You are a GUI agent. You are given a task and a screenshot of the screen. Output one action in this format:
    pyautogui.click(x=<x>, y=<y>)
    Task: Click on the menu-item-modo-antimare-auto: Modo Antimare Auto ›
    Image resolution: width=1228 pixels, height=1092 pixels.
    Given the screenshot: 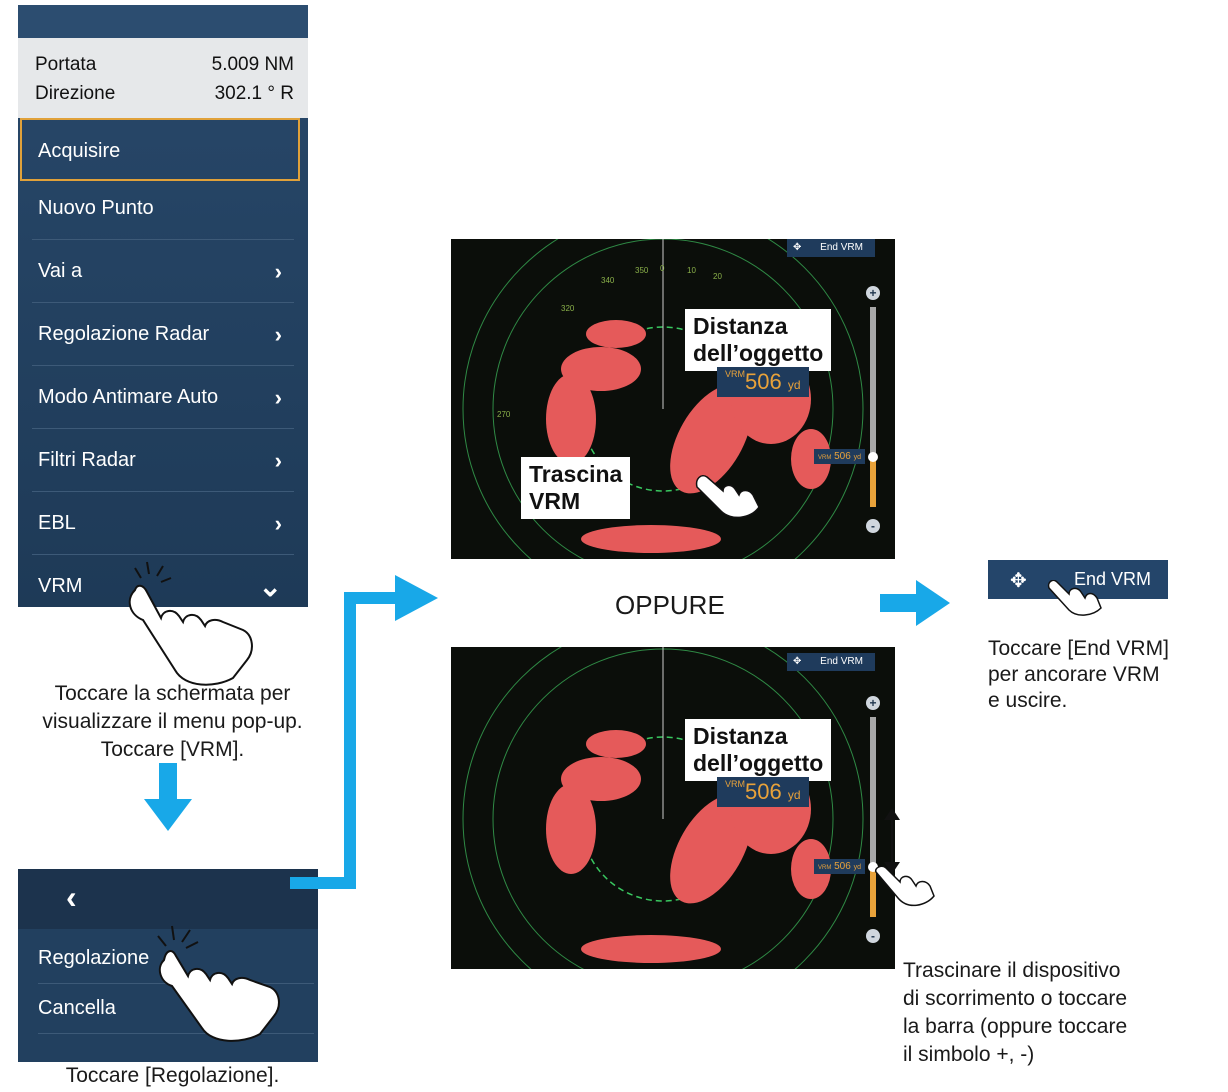 What is the action you would take?
    pyautogui.click(x=163, y=397)
    